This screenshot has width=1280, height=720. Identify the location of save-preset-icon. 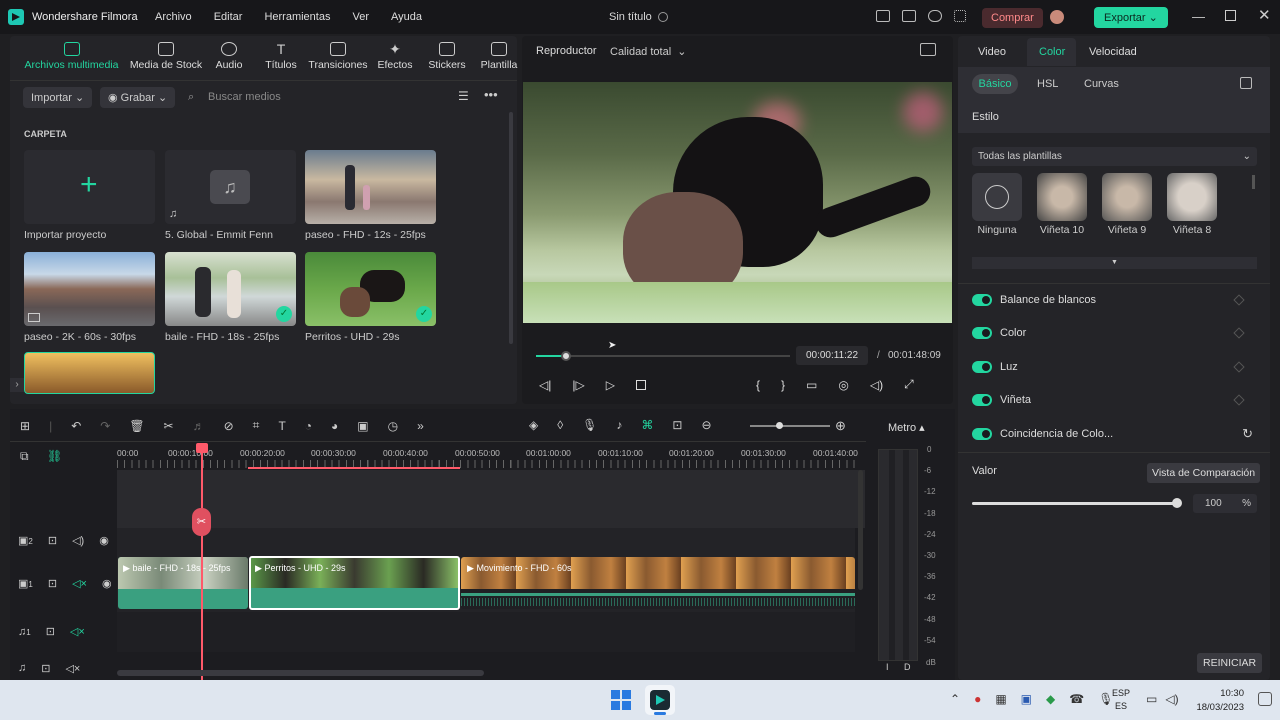
(1246, 83).